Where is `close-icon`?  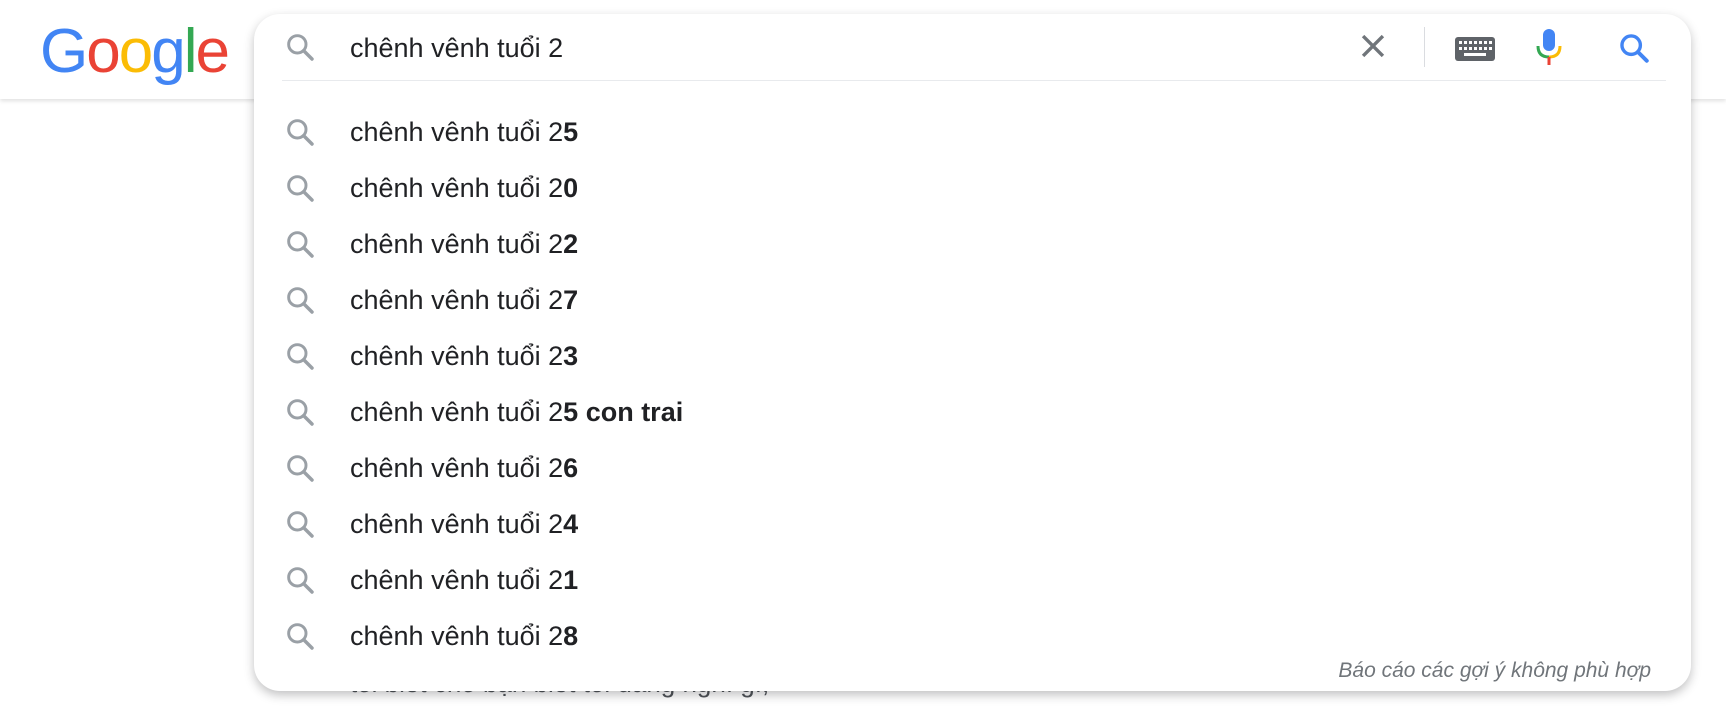 close-icon is located at coordinates (1373, 46).